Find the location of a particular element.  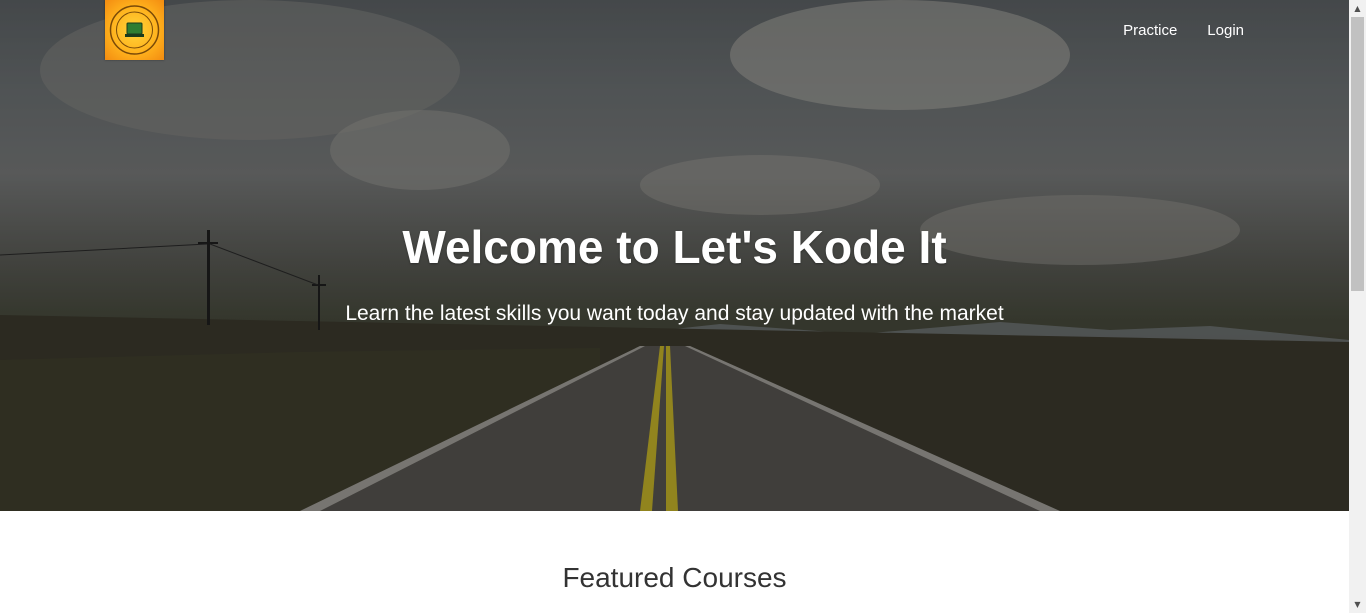

vertical-scrollbar: ▲ ▼ is located at coordinates (1357, 306).